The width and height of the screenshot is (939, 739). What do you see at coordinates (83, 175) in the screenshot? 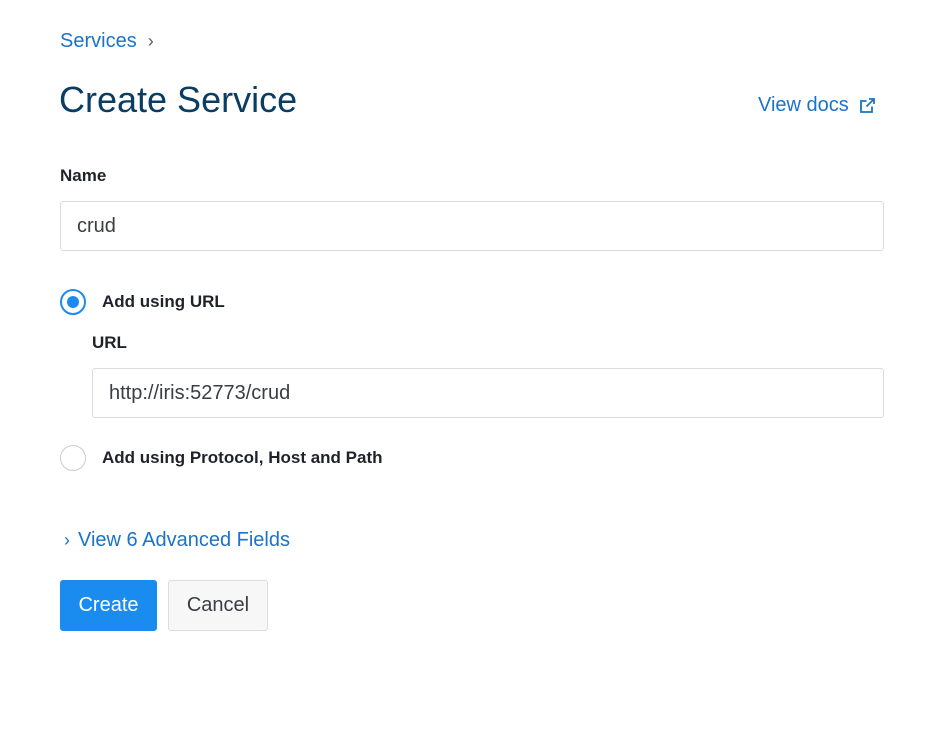
I see `name-label: Name` at bounding box center [83, 175].